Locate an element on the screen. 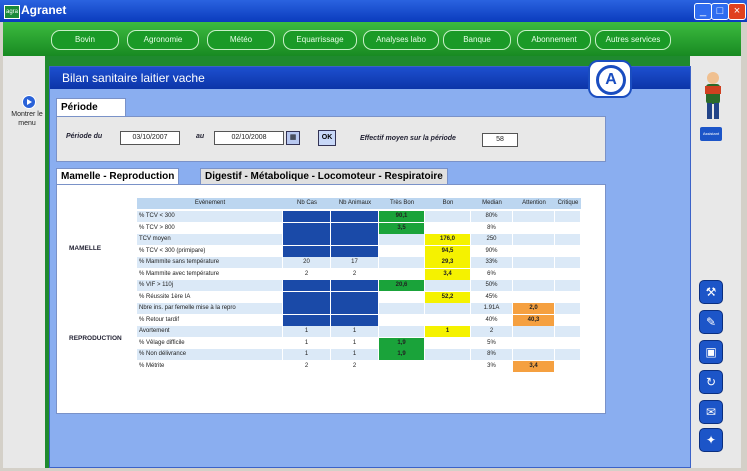 Image resolution: width=747 pixels, height=471 pixels. header-cell: Très Bon is located at coordinates (402, 203).